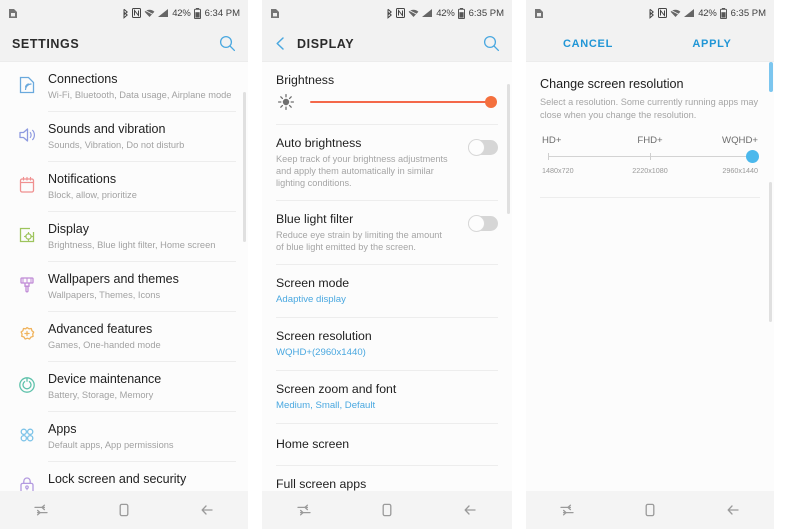 The height and width of the screenshot is (529, 788). I want to click on auto-brightness-toggle, so click(483, 147).